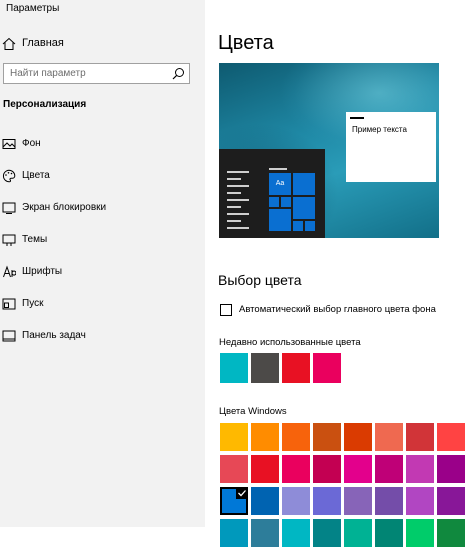  I want to click on home-nav: Главная, so click(102, 44).